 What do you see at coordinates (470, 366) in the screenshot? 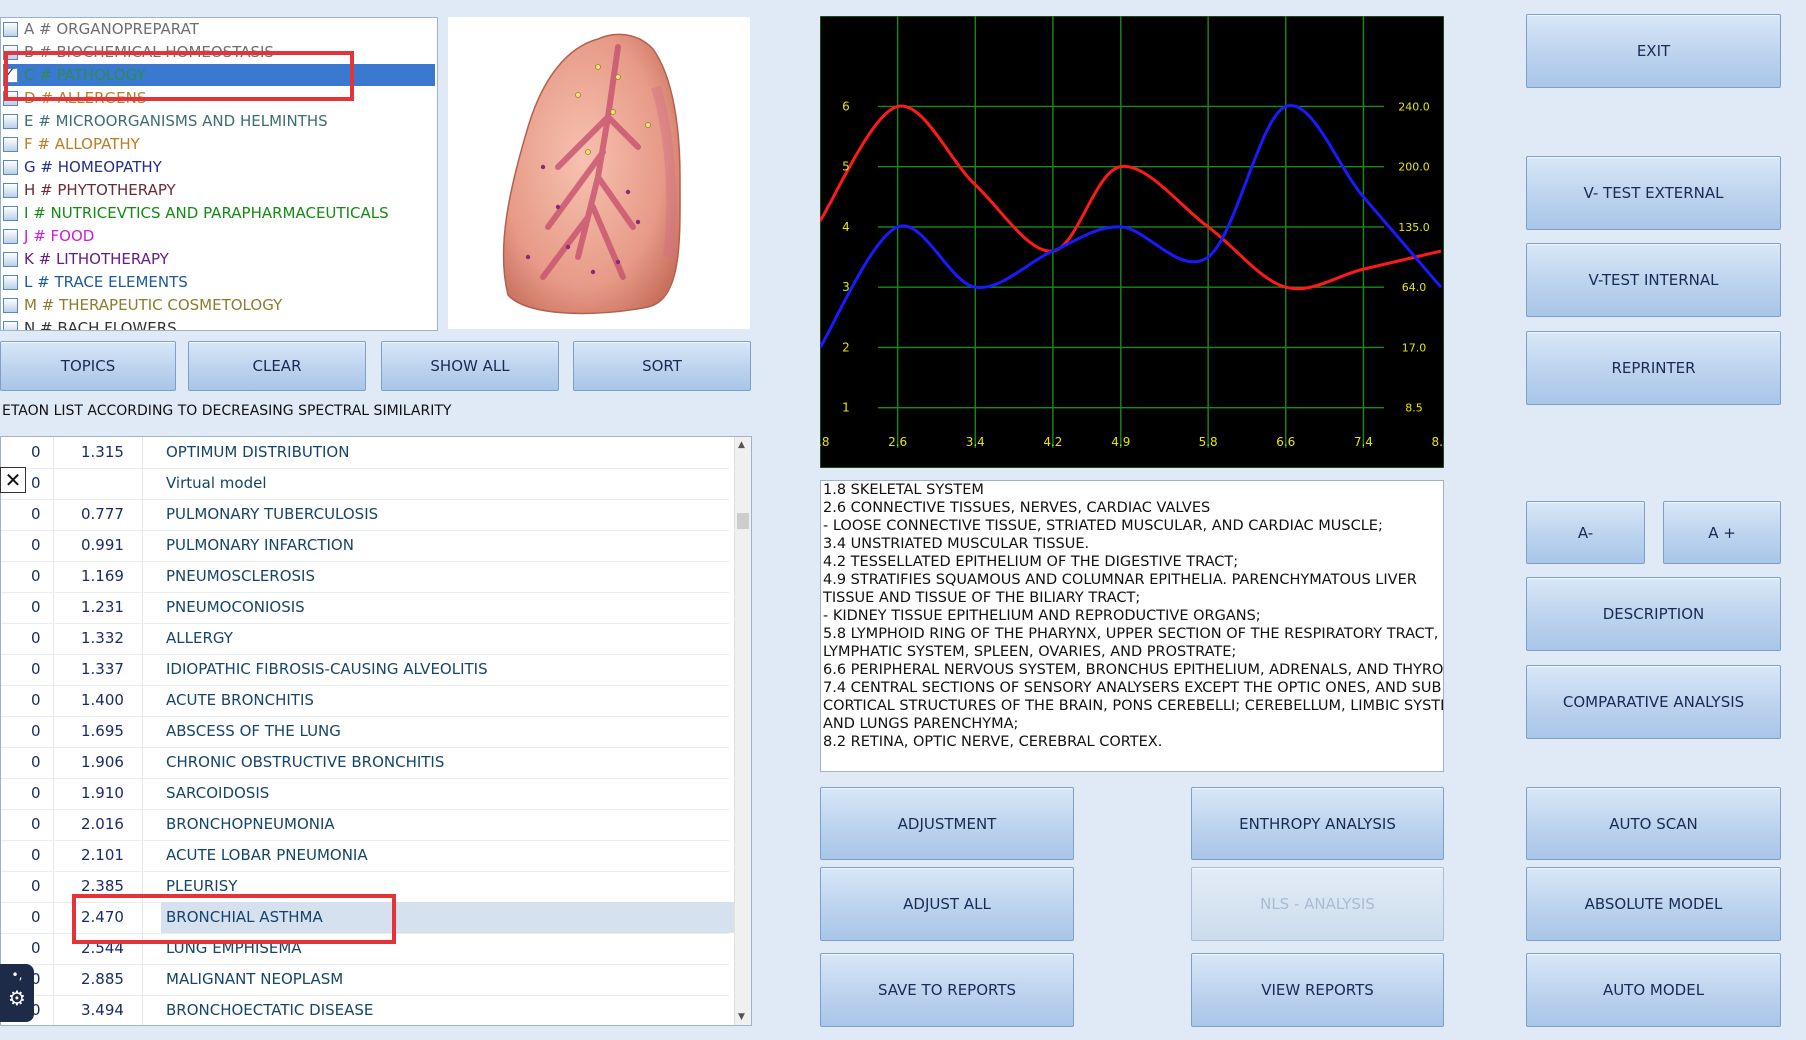
I see `show-all-button: SHOW ALL` at bounding box center [470, 366].